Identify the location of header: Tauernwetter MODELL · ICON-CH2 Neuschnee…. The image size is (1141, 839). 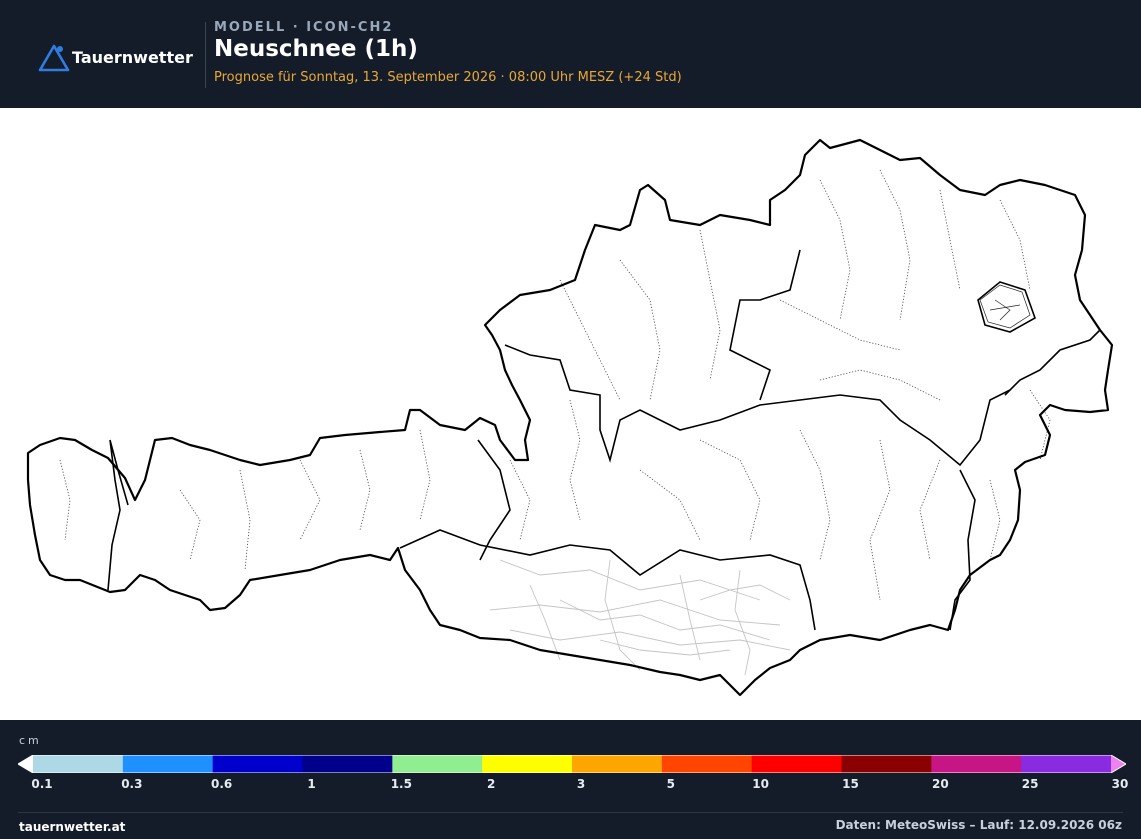
(570, 54).